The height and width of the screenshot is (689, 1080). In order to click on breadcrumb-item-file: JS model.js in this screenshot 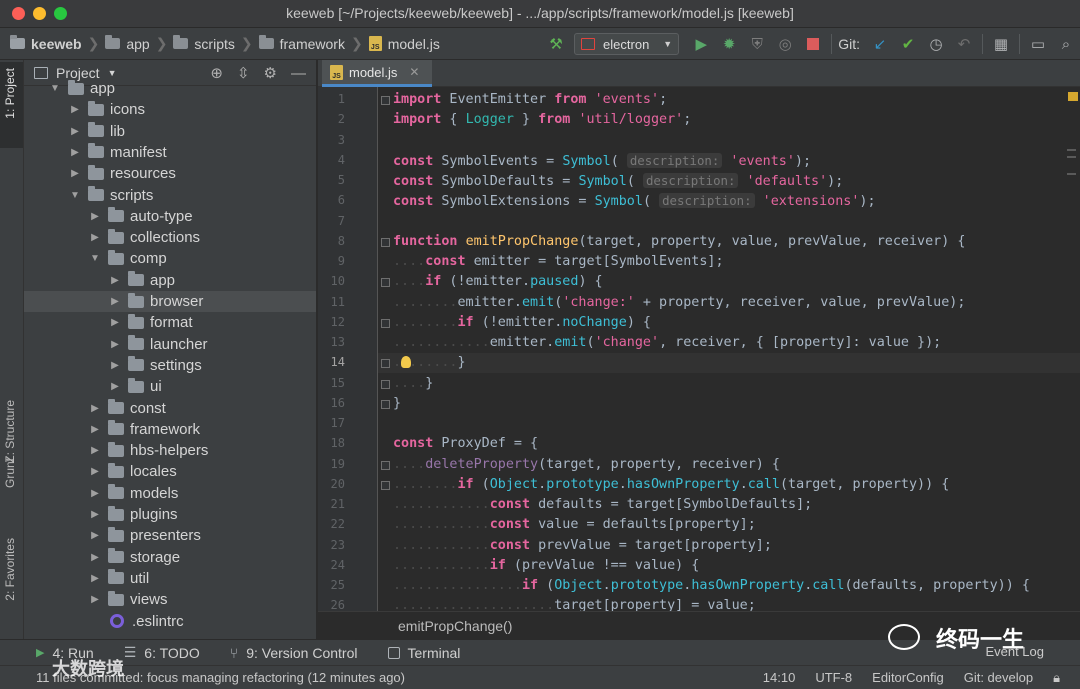, I will do `click(404, 44)`.